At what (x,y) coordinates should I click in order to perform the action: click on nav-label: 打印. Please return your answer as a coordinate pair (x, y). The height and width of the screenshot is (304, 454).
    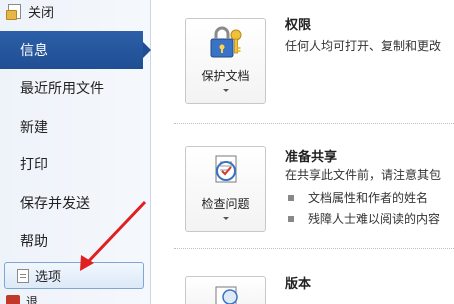
    Looking at the image, I should click on (34, 165).